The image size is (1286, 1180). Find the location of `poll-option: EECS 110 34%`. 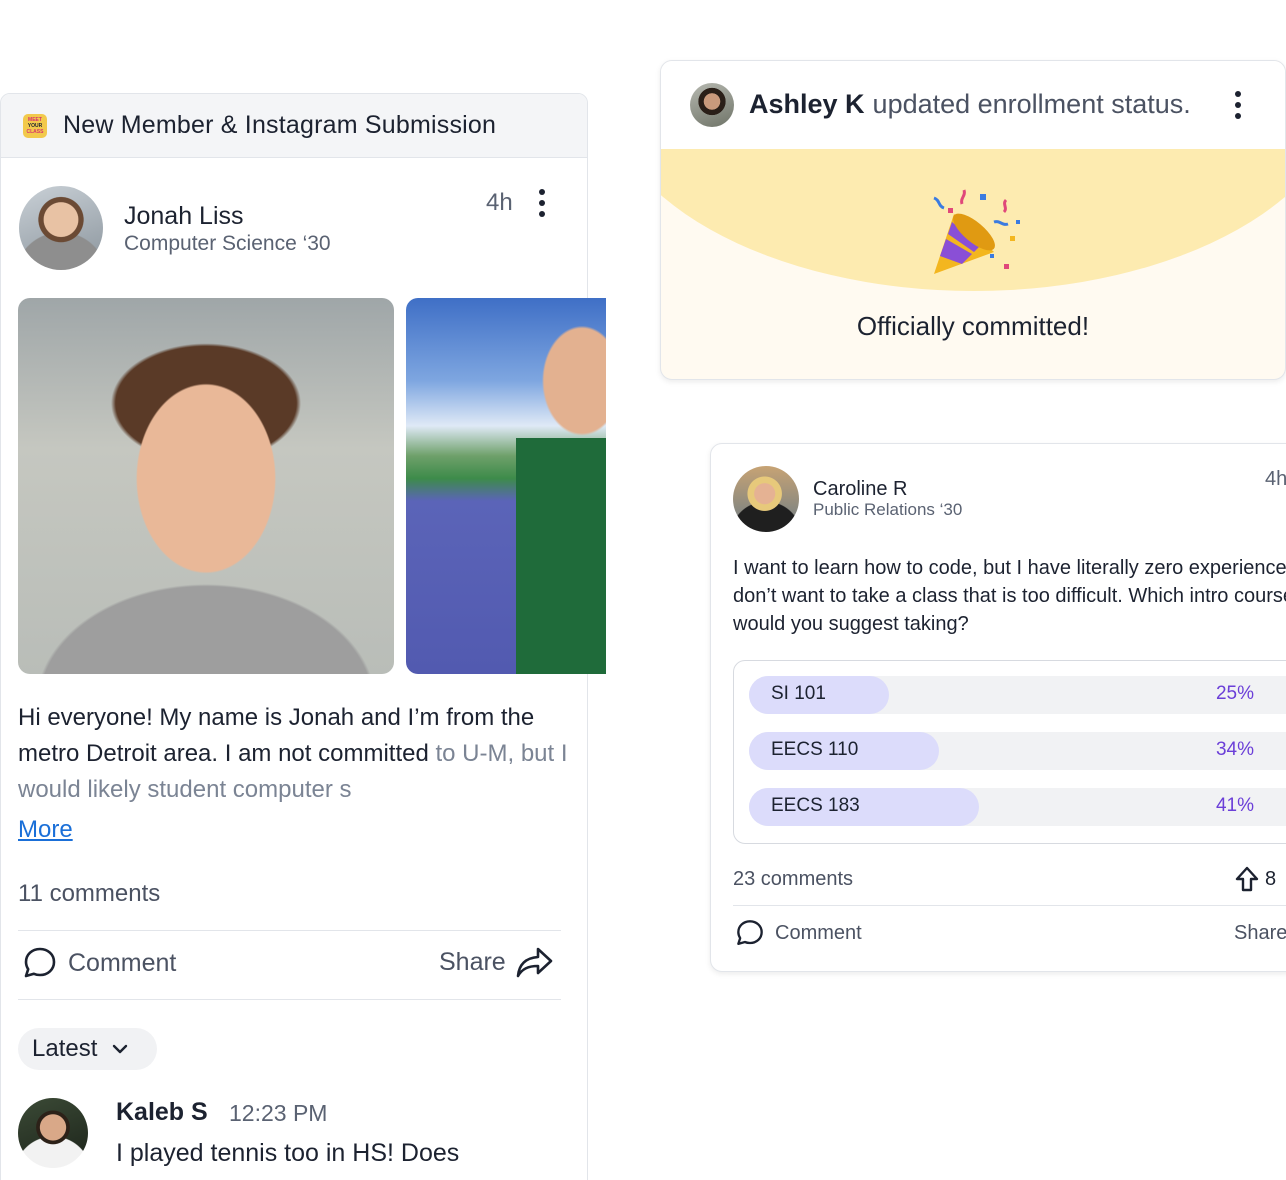

poll-option: EECS 110 34% is located at coordinates (1017, 751).